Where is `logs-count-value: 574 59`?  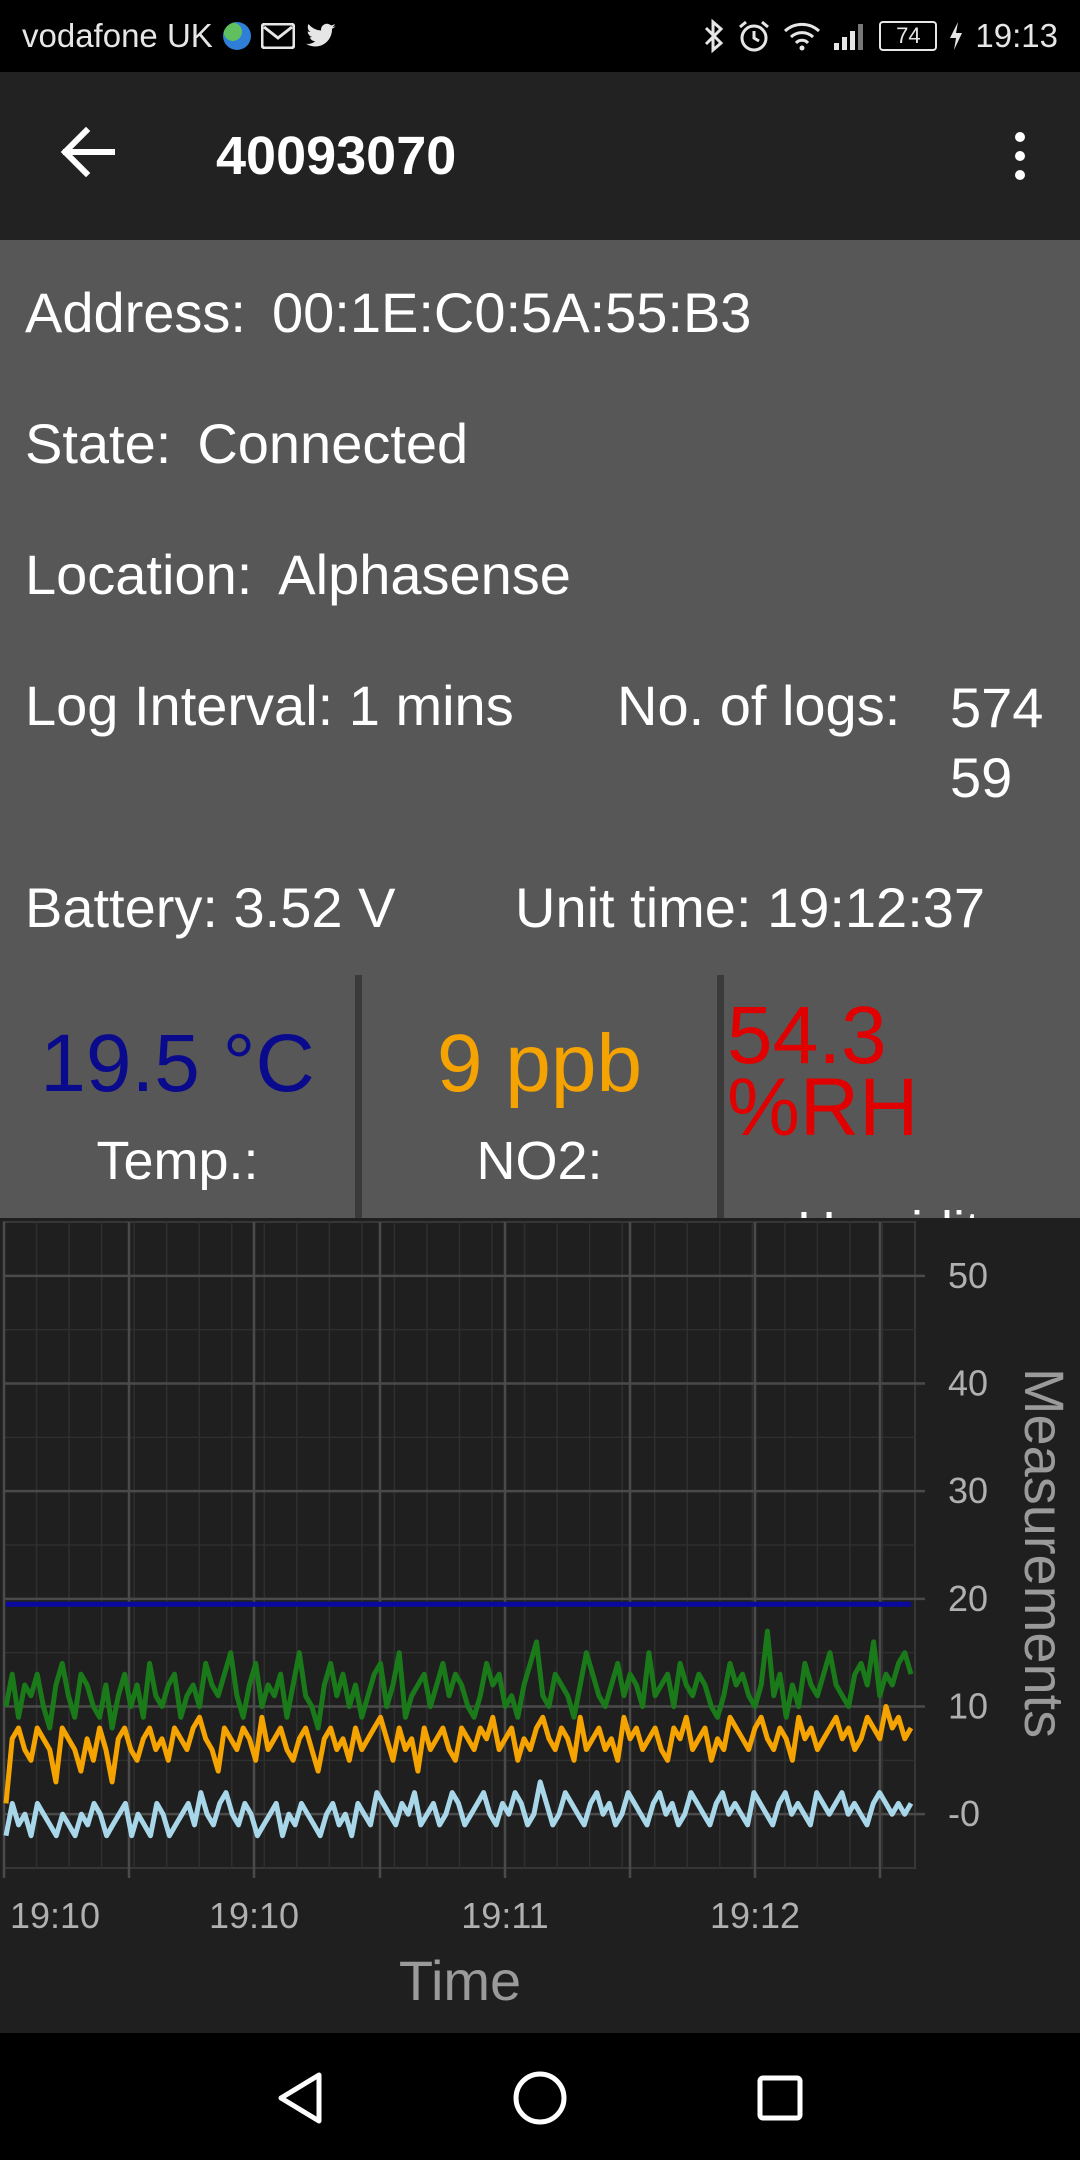 logs-count-value: 574 59 is located at coordinates (996, 743).